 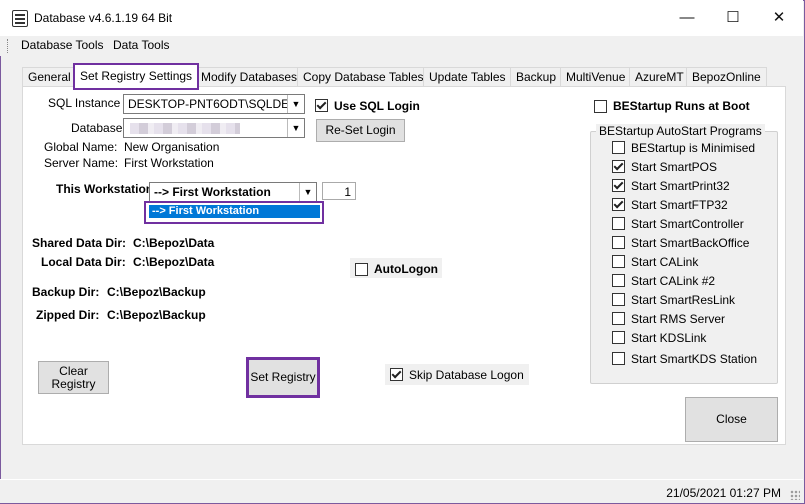 I want to click on dropdown-option-first-workstation: --> First Workstation, so click(x=234, y=211).